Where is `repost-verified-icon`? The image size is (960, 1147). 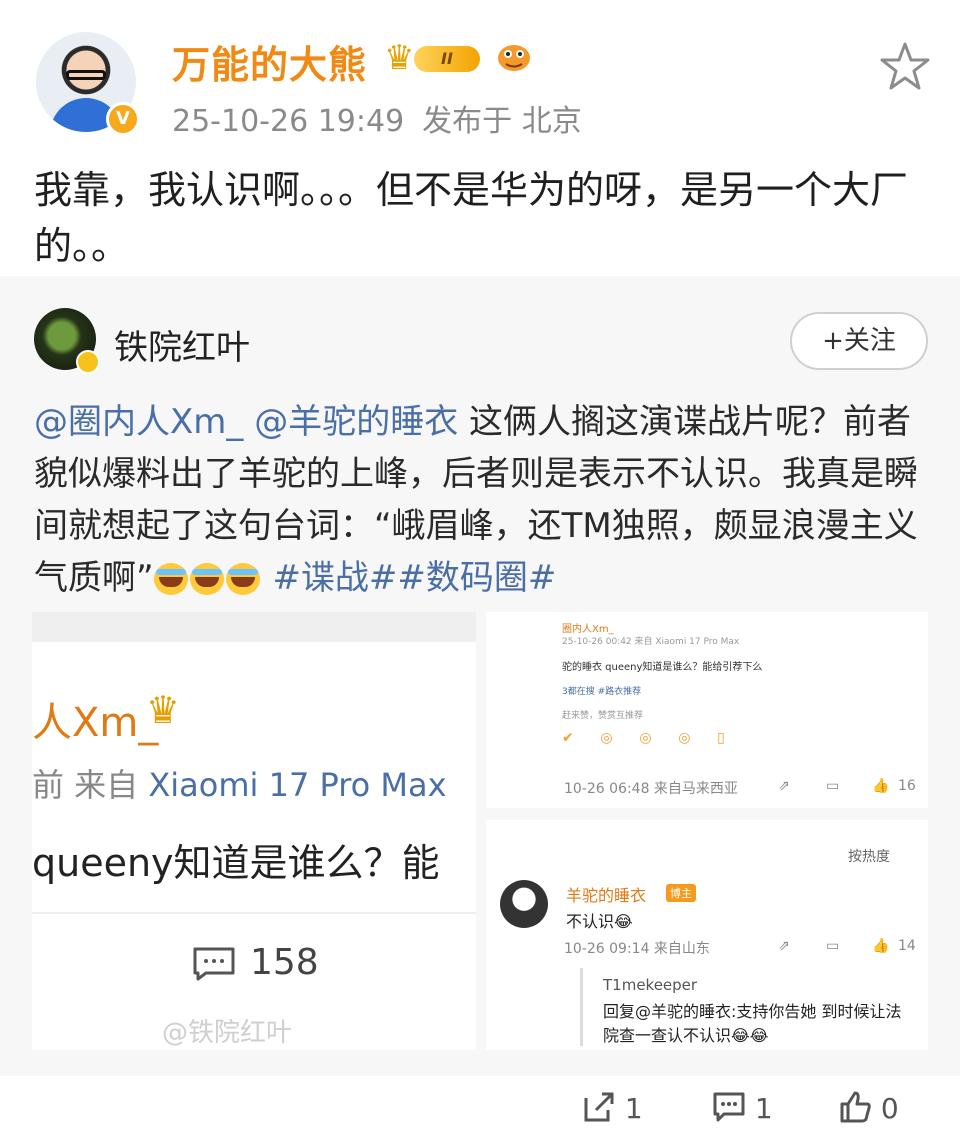
repost-verified-icon is located at coordinates (88, 362).